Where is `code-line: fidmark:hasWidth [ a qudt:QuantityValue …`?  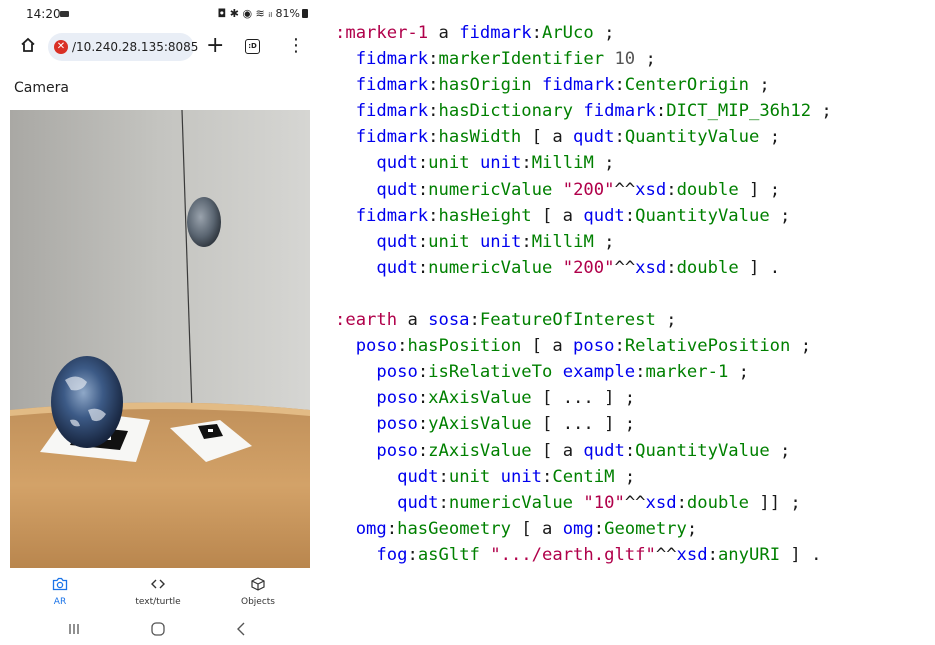 code-line: fidmark:hasWidth [ a qudt:QuantityValue … is located at coordinates (635, 137).